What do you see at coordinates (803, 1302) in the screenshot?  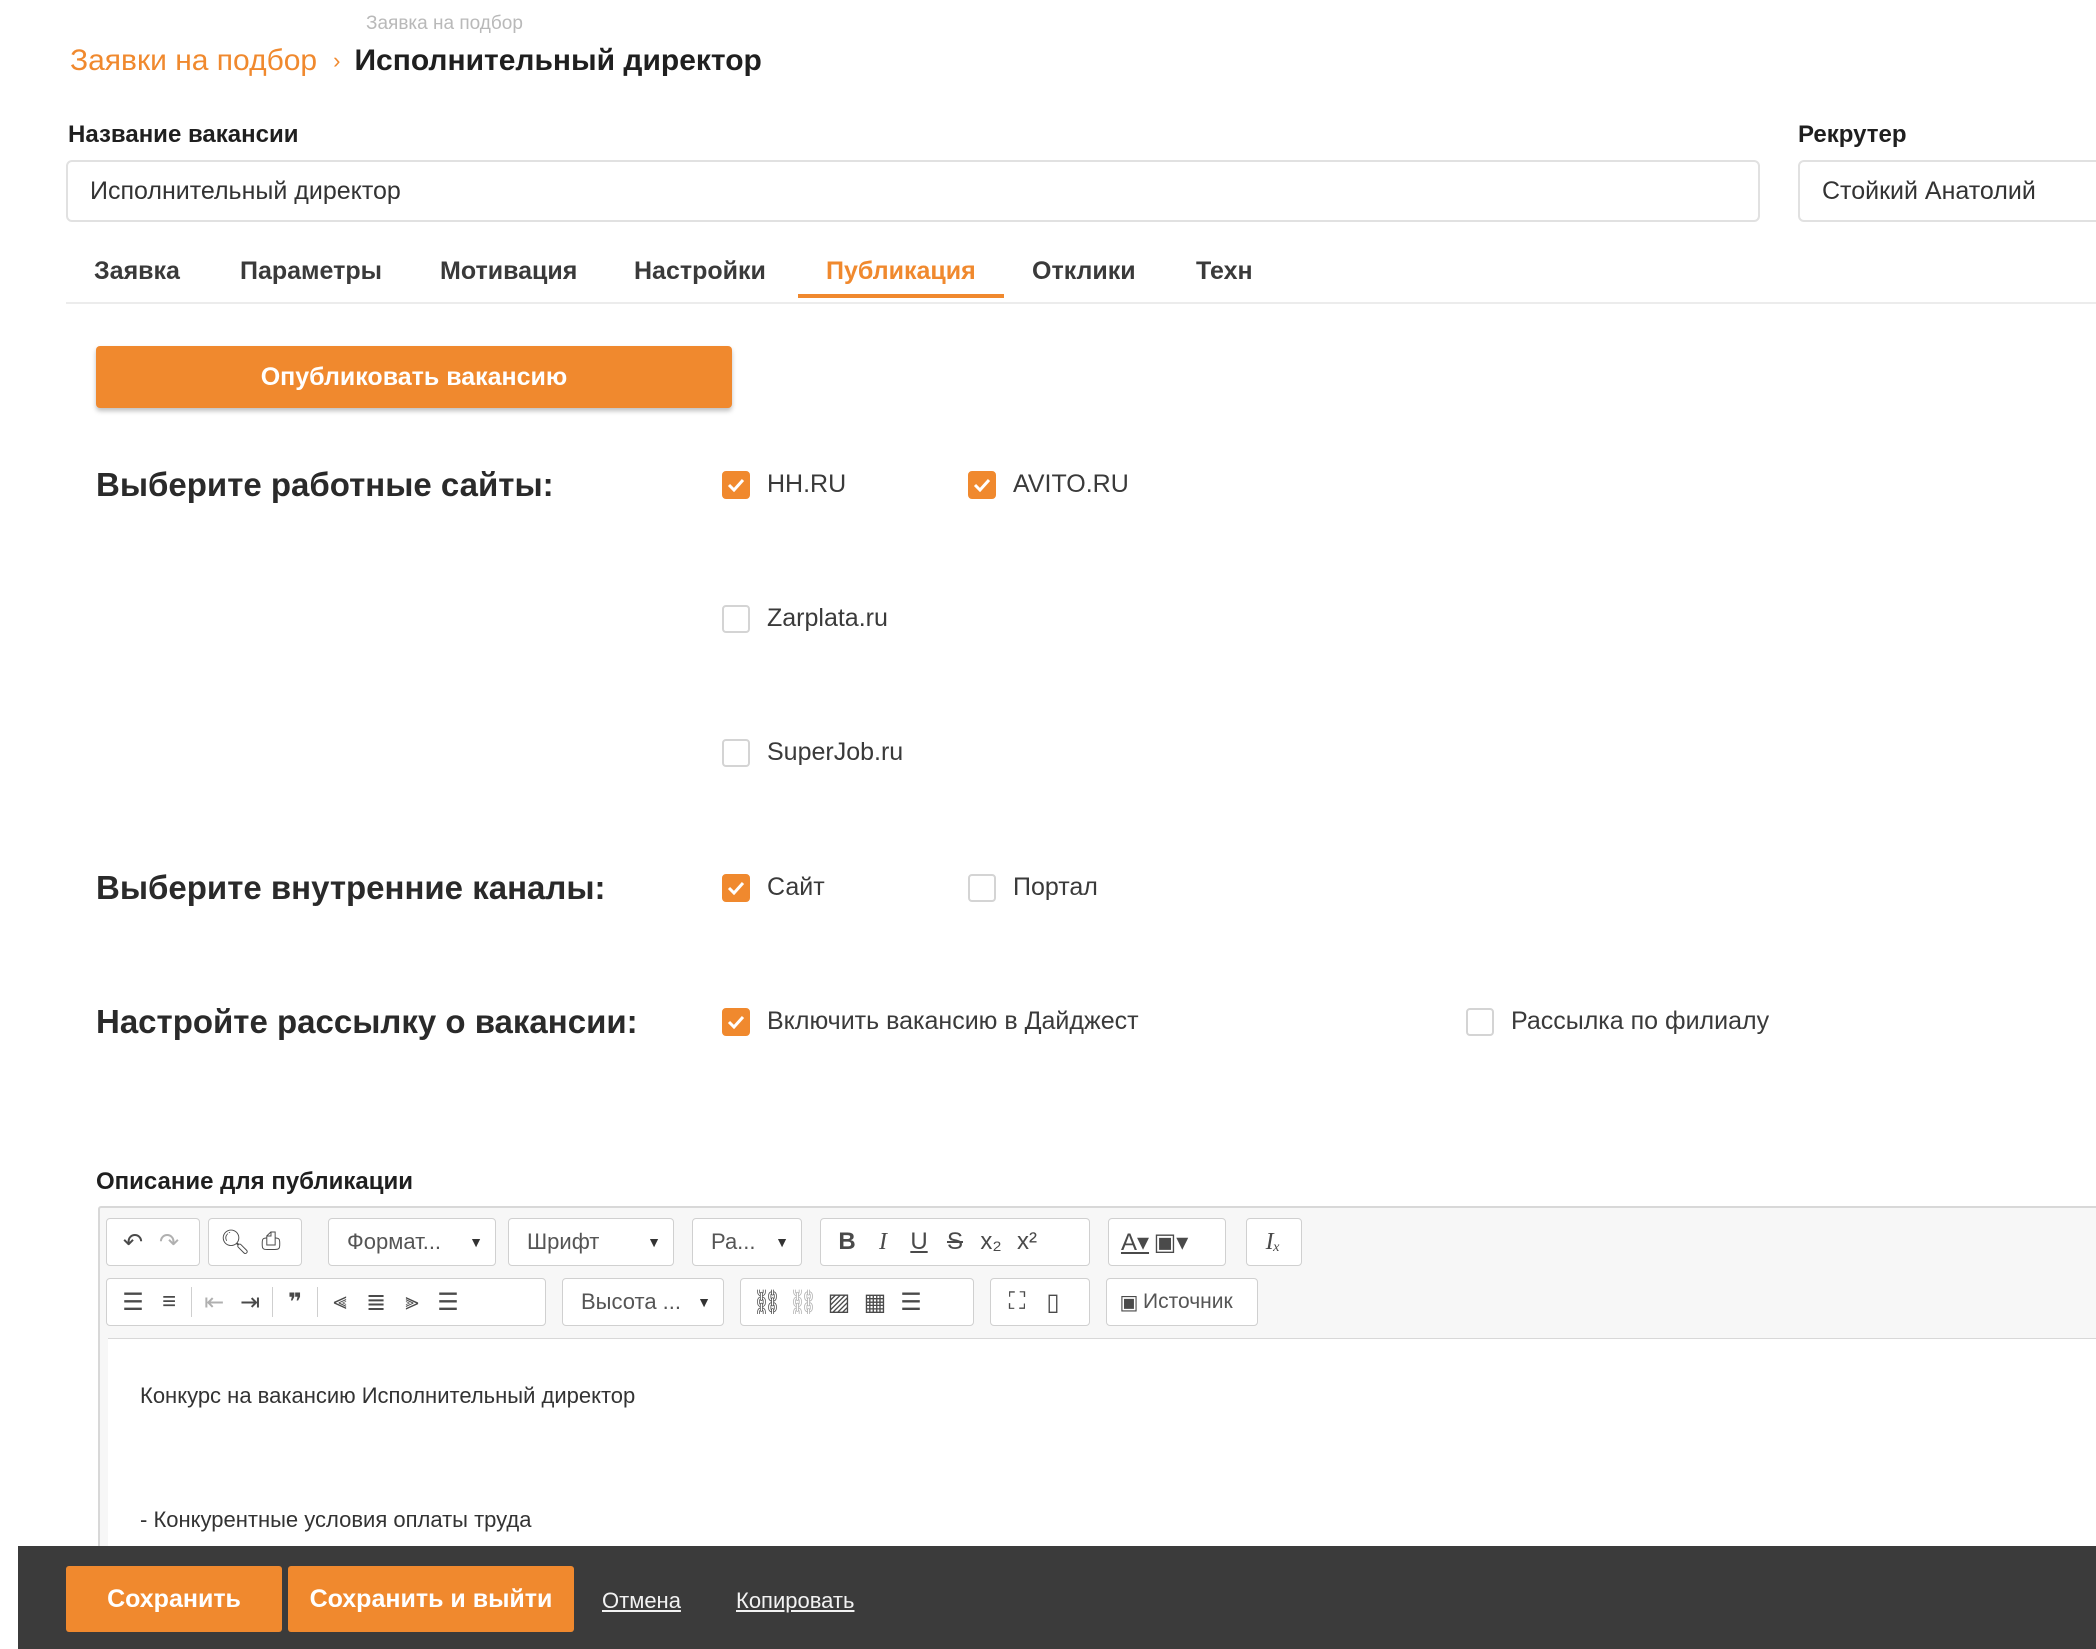 I see `unlink-icon: ⛓` at bounding box center [803, 1302].